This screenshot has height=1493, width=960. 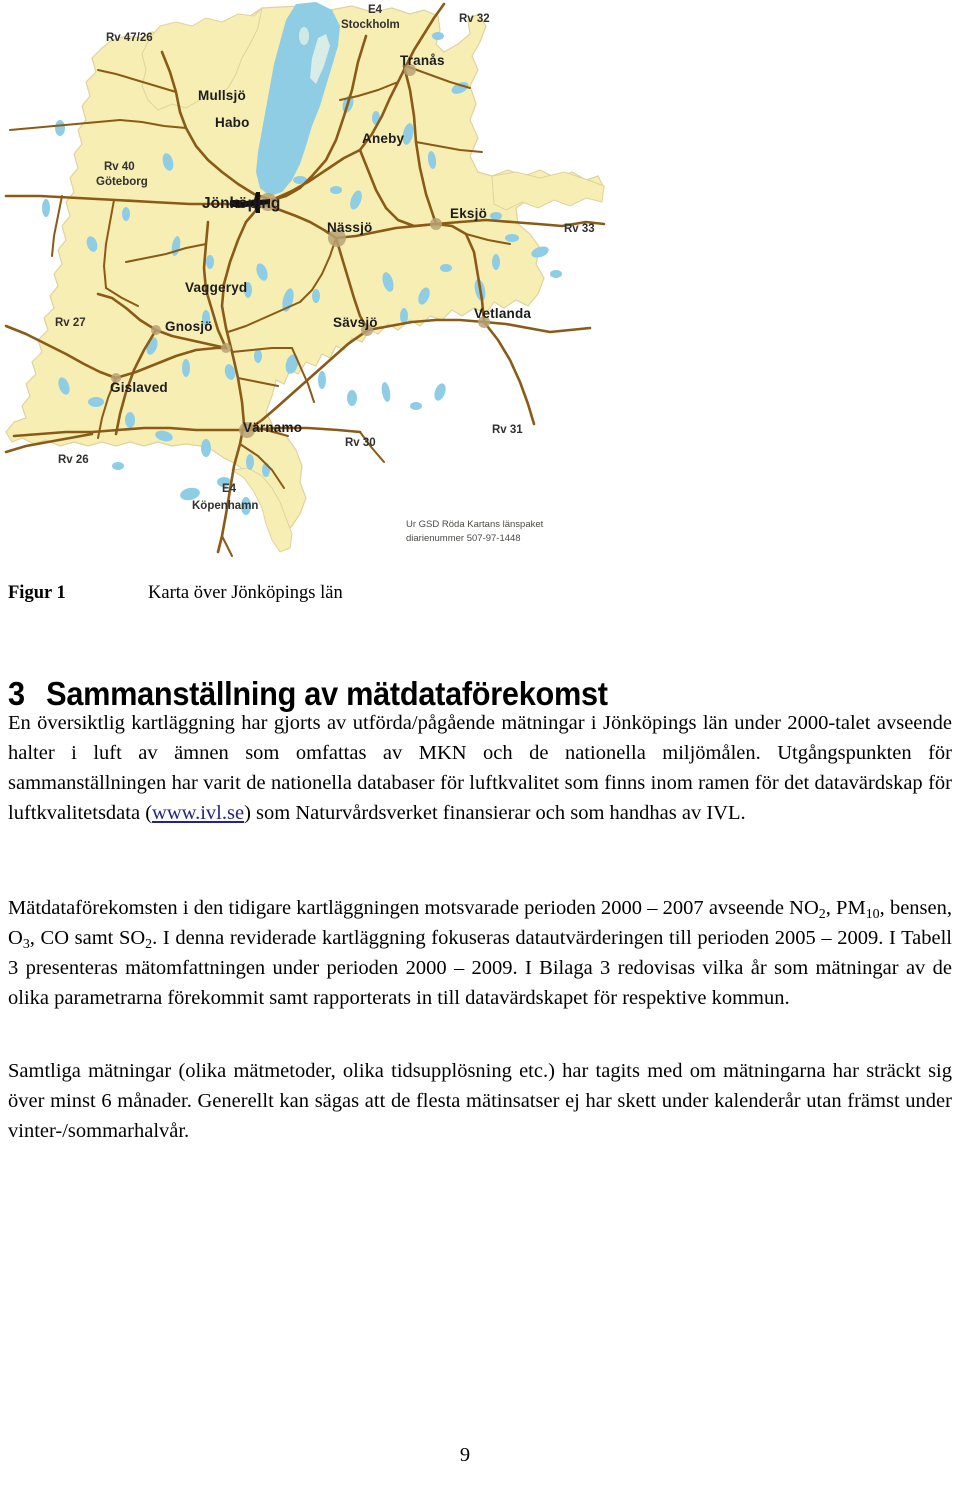 I want to click on map-road-label-rv-26: Rv 26, so click(x=73, y=460).